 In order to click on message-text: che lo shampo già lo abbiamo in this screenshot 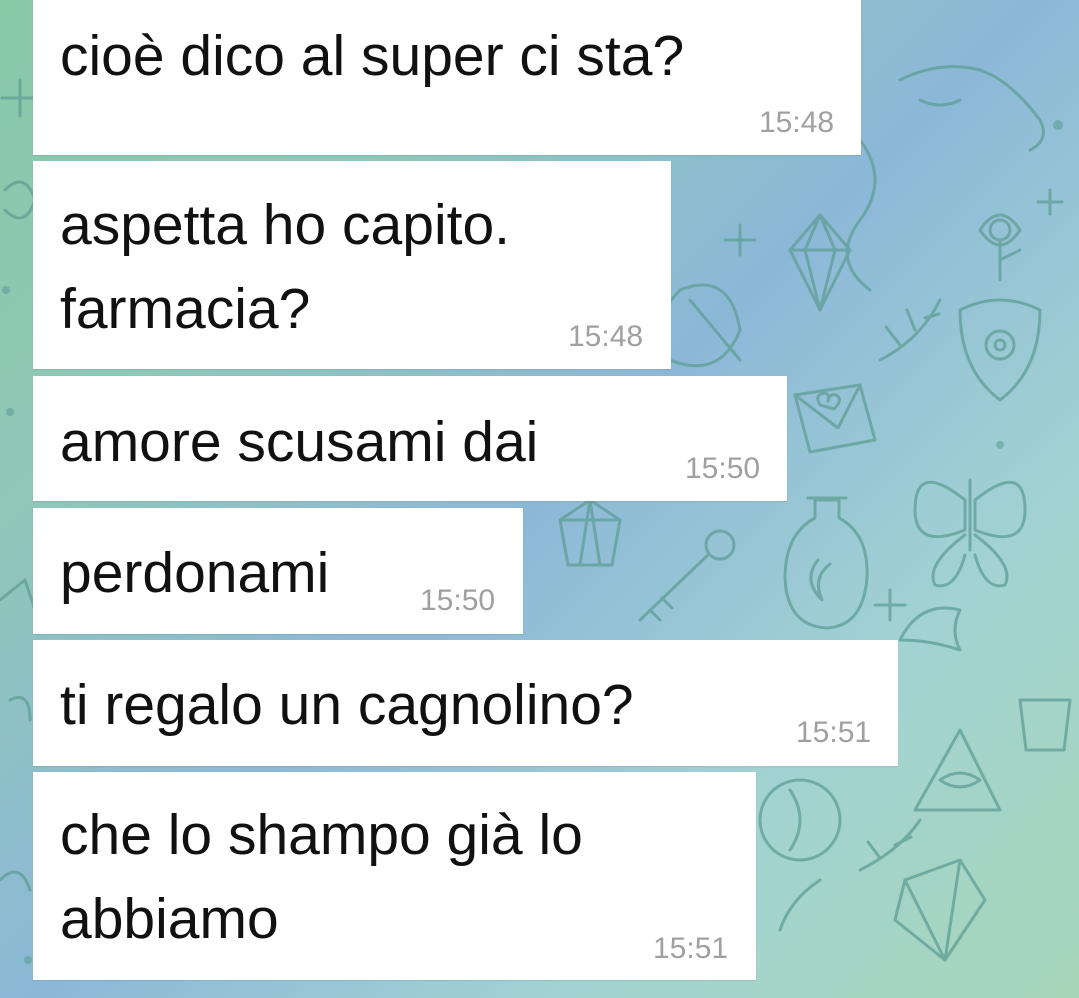, I will do `click(321, 877)`.